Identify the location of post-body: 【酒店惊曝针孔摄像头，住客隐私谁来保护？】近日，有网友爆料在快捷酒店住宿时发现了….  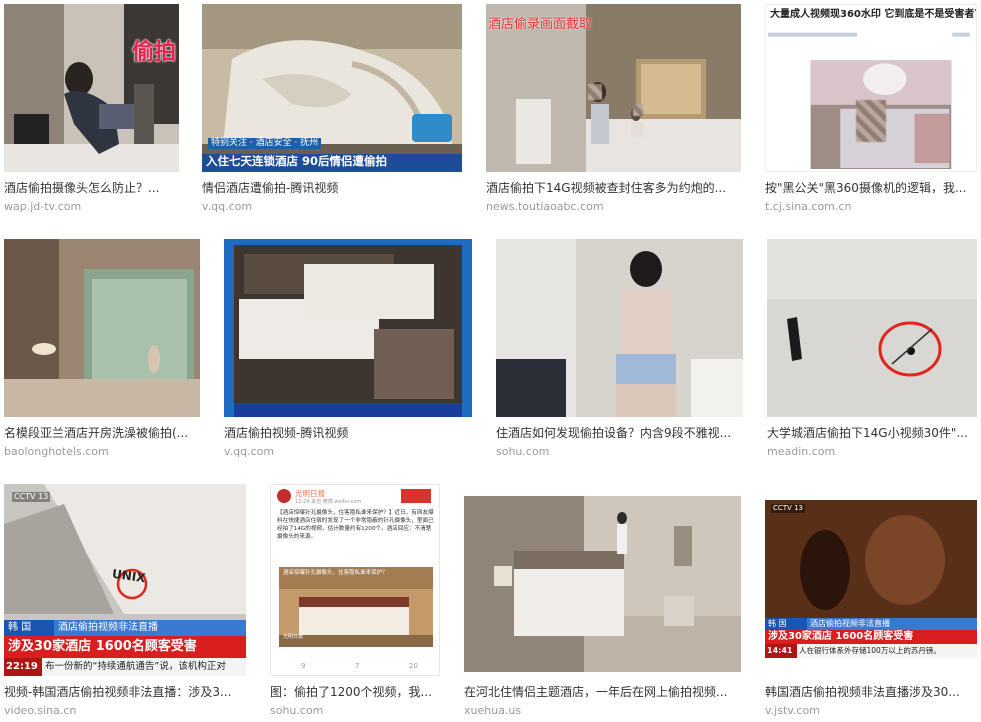
(355, 525).